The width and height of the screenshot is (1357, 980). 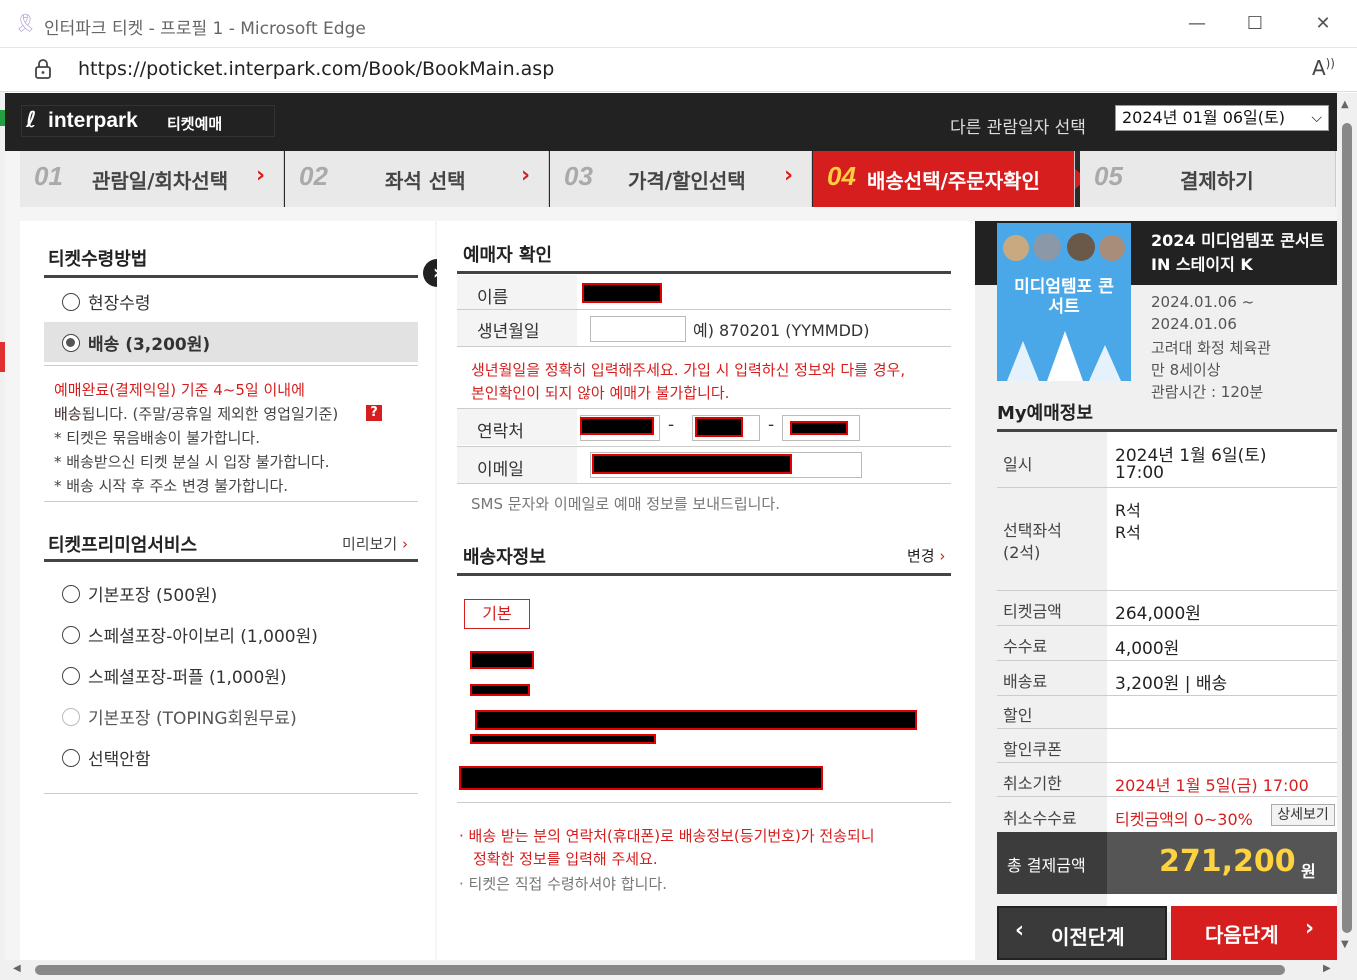 I want to click on seat-value-1: R석, so click(x=1128, y=510).